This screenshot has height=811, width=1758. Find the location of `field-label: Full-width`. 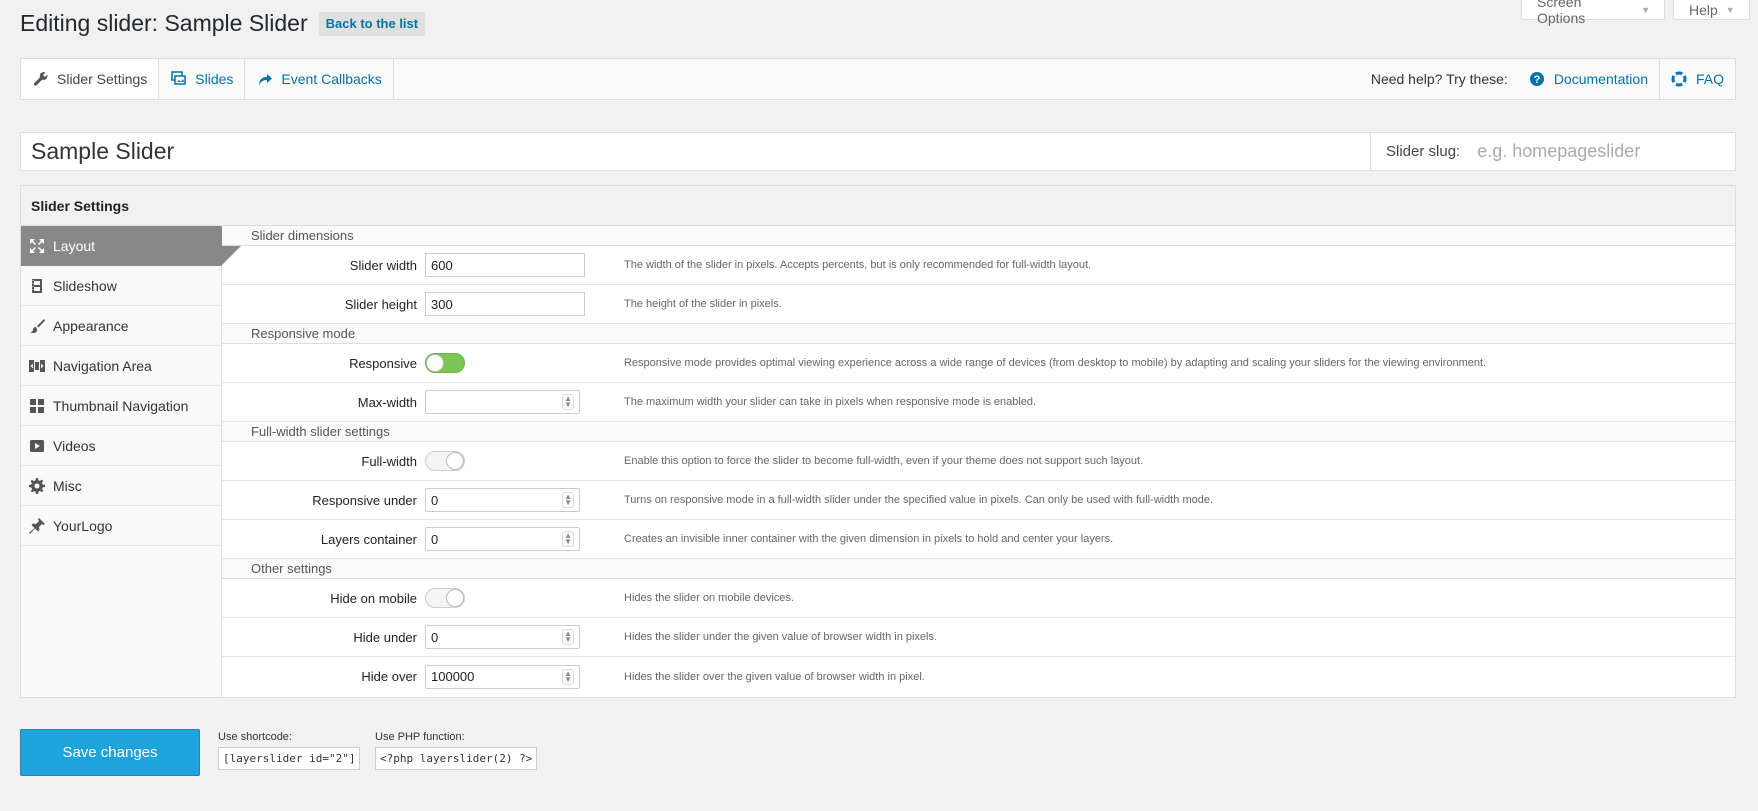

field-label: Full-width is located at coordinates (389, 461).